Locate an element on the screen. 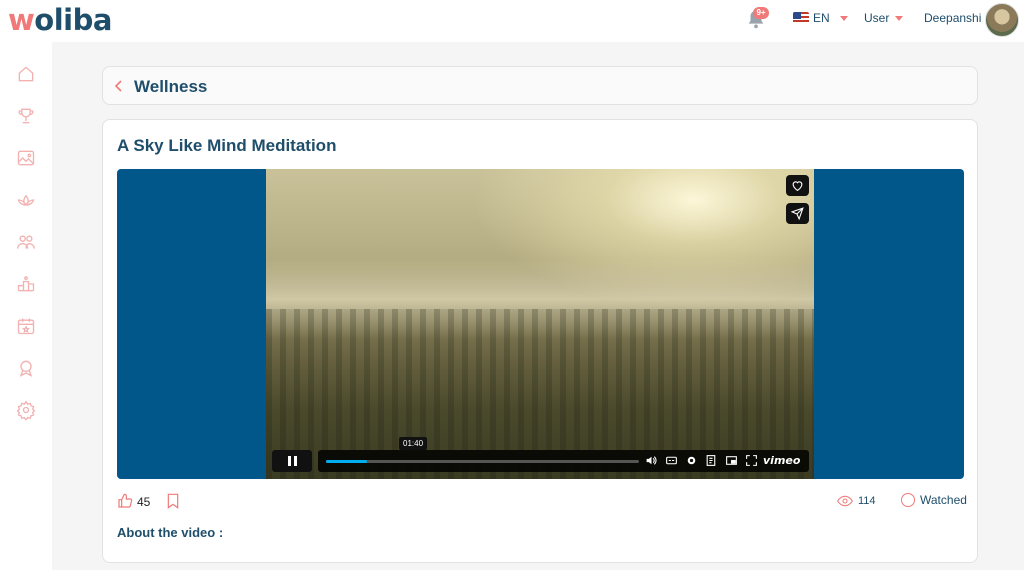 This screenshot has width=1024, height=570. woliba-logo: w oliba is located at coordinates (60, 20).